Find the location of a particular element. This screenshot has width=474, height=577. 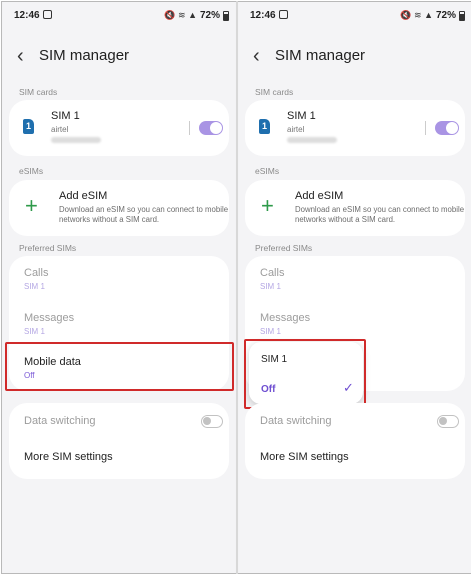

mobile-data-highlight is located at coordinates (119, 366).